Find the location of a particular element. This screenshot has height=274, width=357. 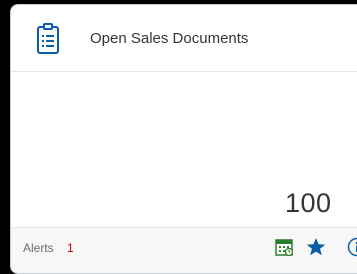

star-icon is located at coordinates (316, 247).